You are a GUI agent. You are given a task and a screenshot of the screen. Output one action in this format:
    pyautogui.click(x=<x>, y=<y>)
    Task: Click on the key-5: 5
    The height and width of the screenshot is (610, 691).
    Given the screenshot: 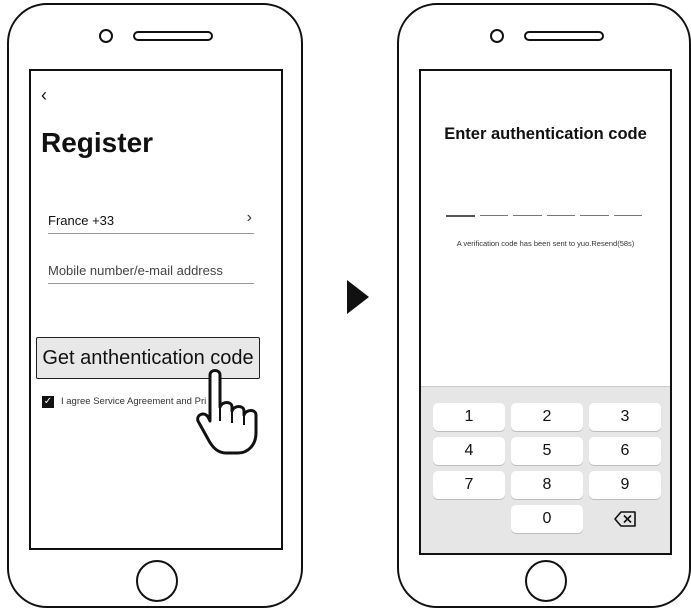 What is the action you would take?
    pyautogui.click(x=547, y=451)
    